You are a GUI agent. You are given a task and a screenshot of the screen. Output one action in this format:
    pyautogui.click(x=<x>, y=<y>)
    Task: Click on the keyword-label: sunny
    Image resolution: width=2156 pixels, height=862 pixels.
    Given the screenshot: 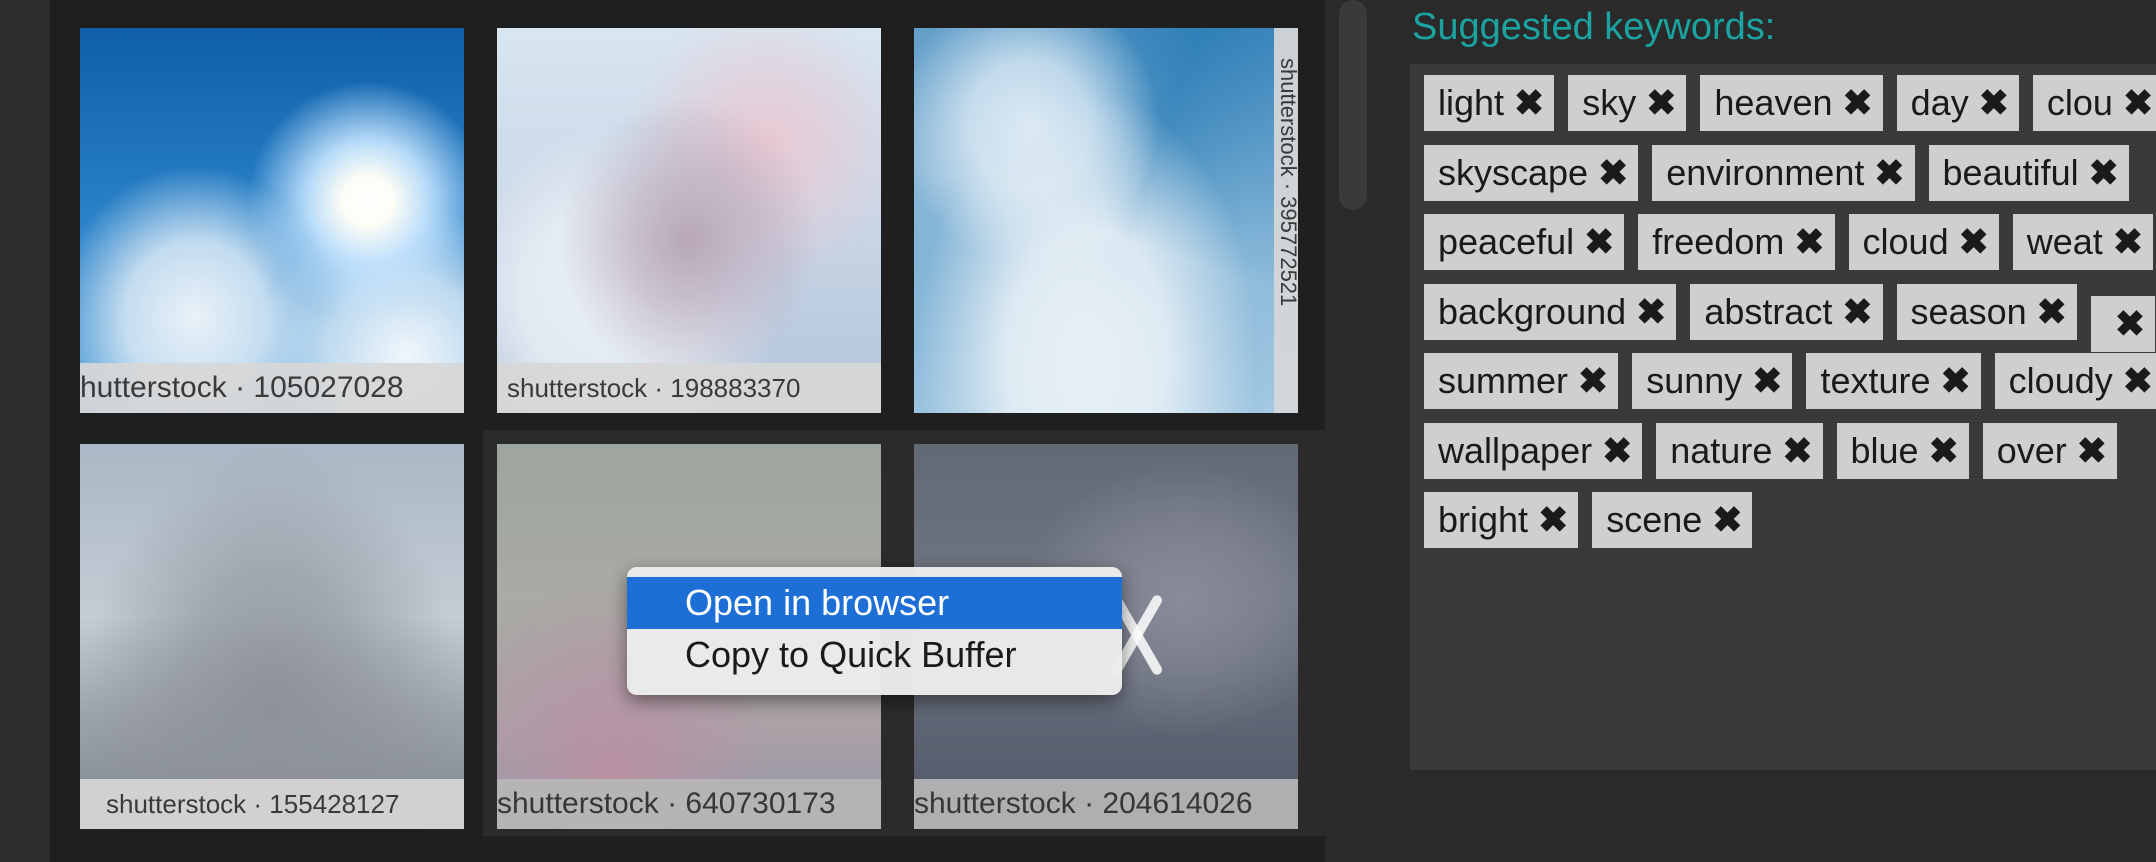 What is the action you would take?
    pyautogui.click(x=1694, y=380)
    